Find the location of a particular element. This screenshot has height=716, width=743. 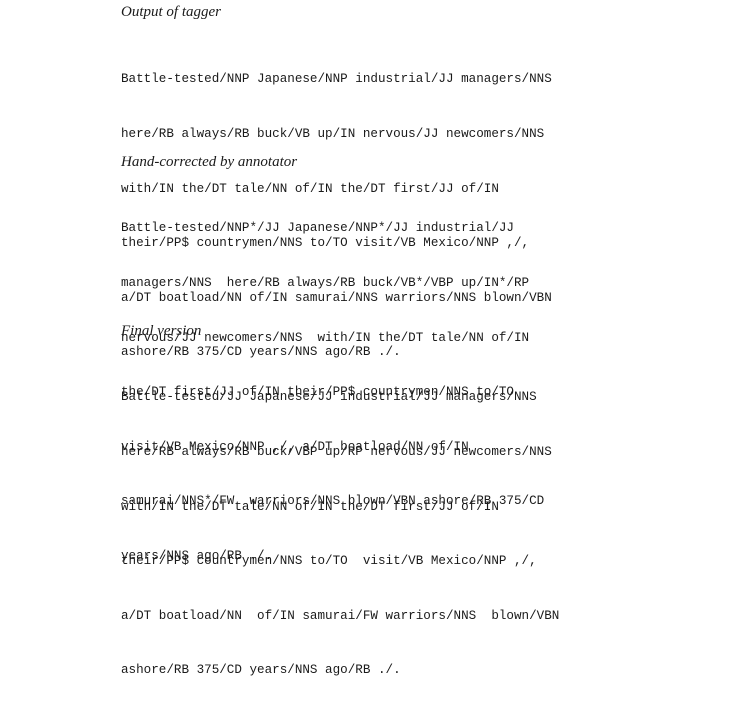

tagged-text-line: ashore/RB 375/CD years/NNS ago/RB ./. is located at coordinates (261, 670).